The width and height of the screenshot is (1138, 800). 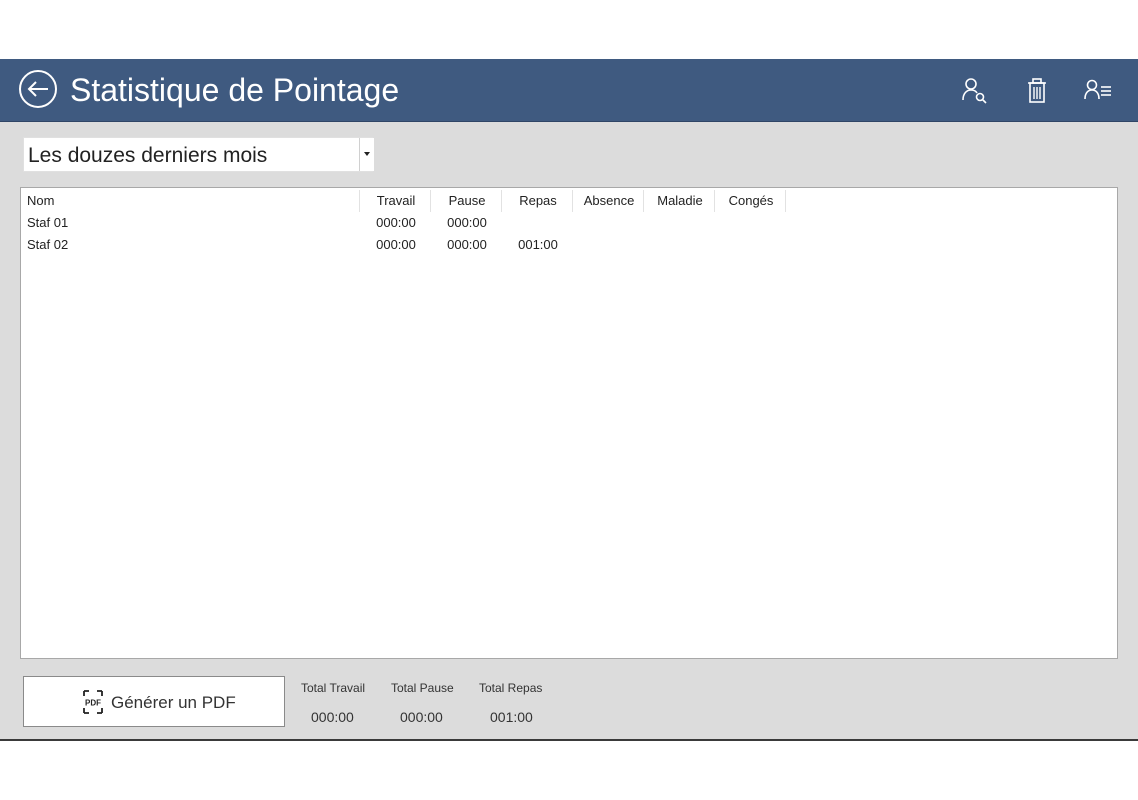 I want to click on cell-nom: Staf 02, so click(x=48, y=244).